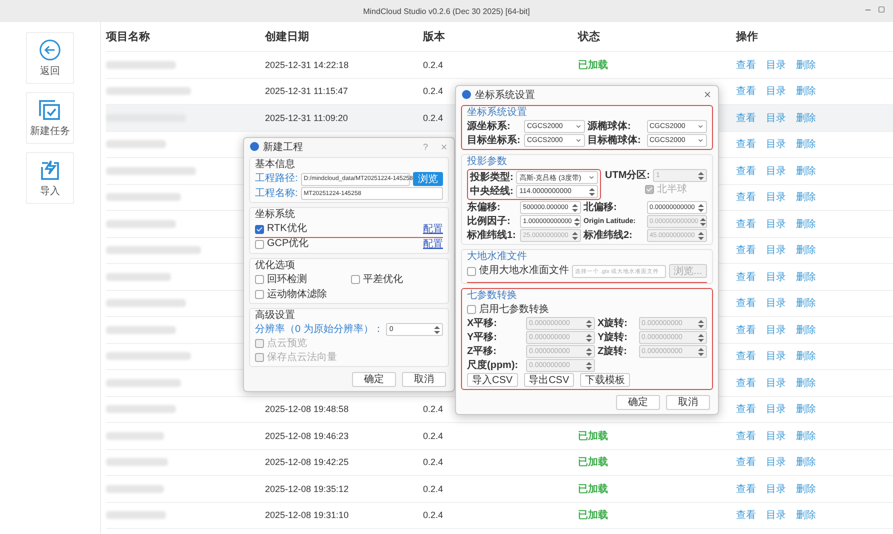 This screenshot has width=893, height=534. I want to click on date-cell: 2025-12-31 11:15:47, so click(306, 91).